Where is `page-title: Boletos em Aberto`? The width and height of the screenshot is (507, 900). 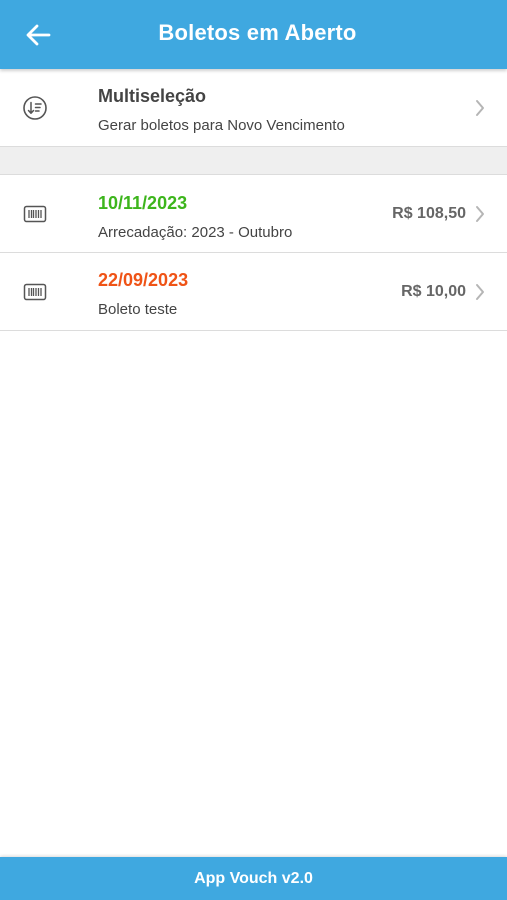 page-title: Boletos em Aberto is located at coordinates (257, 32).